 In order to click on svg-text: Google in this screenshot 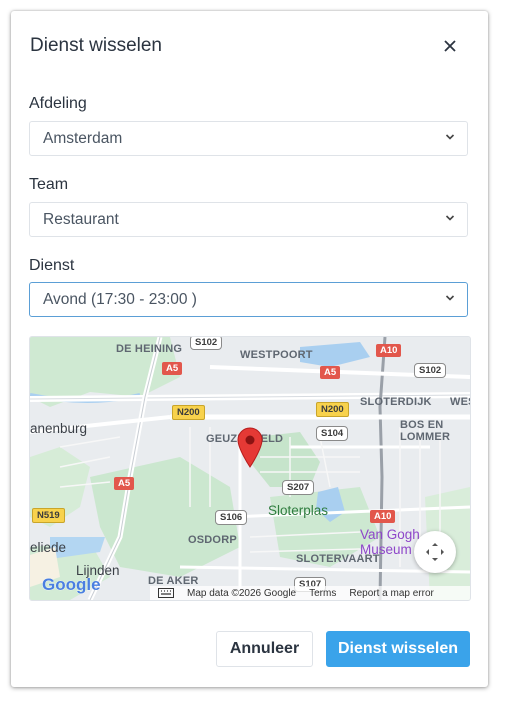, I will do `click(71, 584)`.